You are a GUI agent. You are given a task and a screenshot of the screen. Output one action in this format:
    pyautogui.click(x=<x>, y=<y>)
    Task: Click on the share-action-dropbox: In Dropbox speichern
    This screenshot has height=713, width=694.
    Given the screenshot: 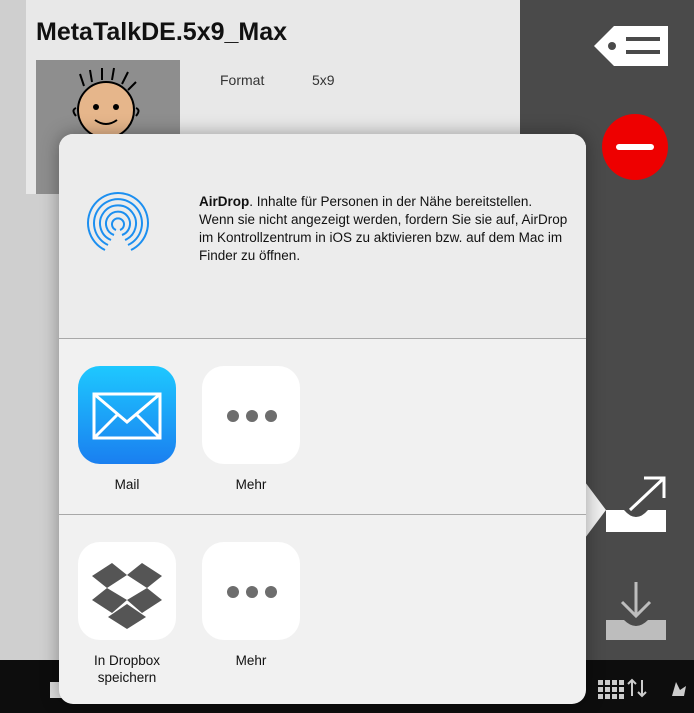 What is the action you would take?
    pyautogui.click(x=127, y=614)
    